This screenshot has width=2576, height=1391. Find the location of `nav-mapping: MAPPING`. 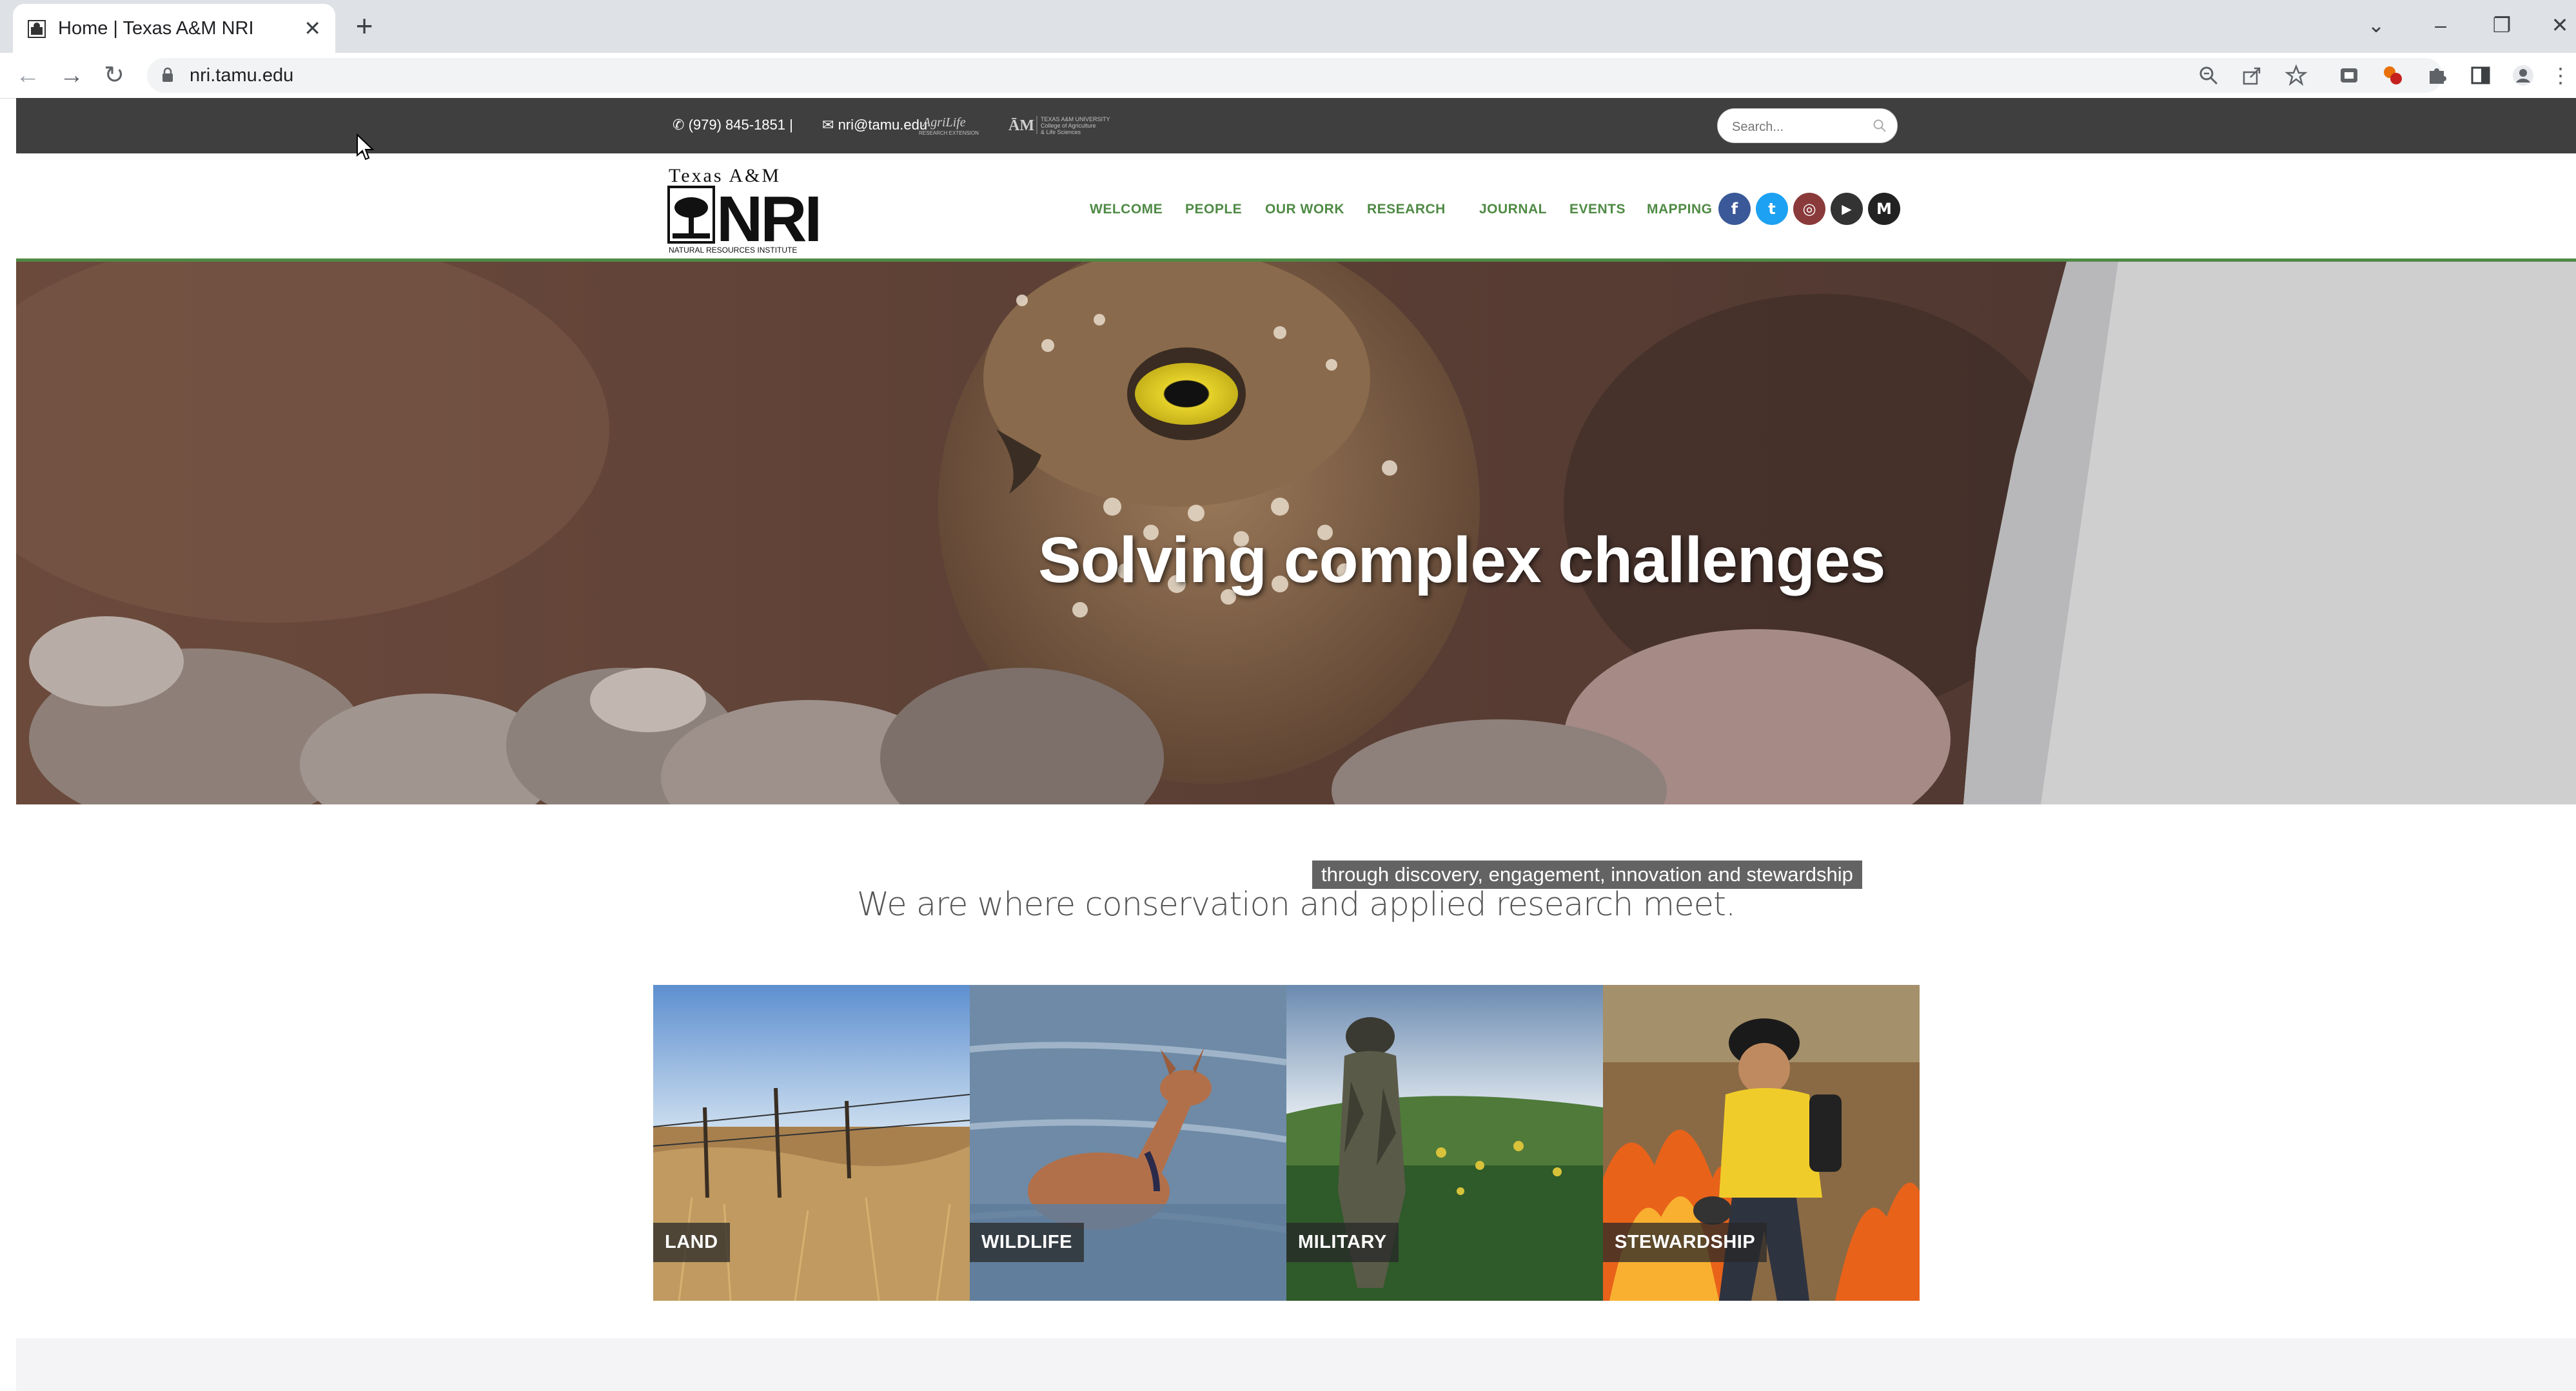

nav-mapping: MAPPING is located at coordinates (1680, 209).